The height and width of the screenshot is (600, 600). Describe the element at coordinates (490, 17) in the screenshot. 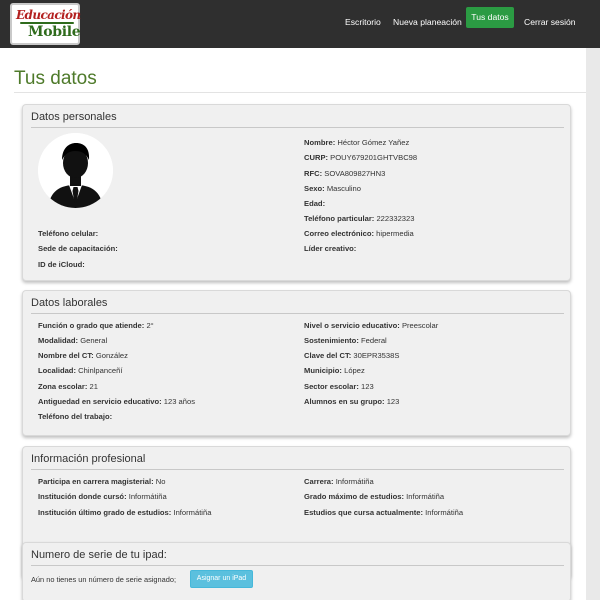

I see `nav-tus-datos: Tus datos` at that location.